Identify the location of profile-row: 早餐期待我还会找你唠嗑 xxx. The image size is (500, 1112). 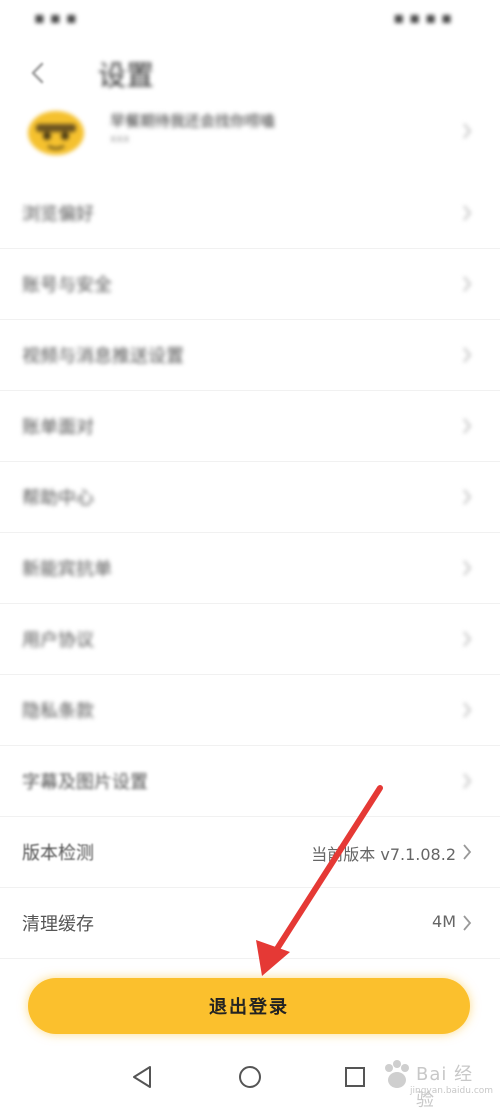
(250, 133).